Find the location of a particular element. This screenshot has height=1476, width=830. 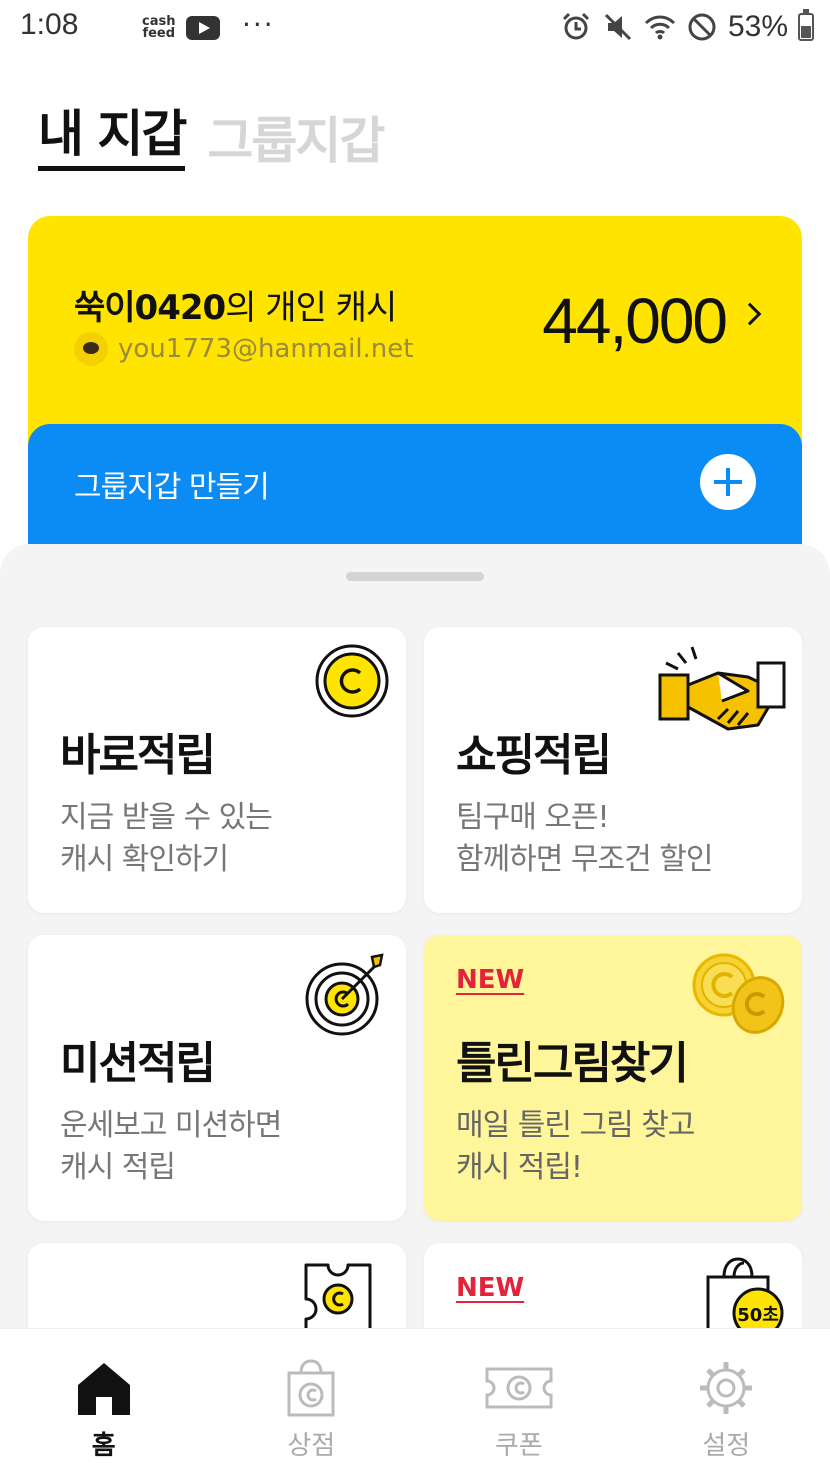

nav-settings: 설정 is located at coordinates (726, 1402).